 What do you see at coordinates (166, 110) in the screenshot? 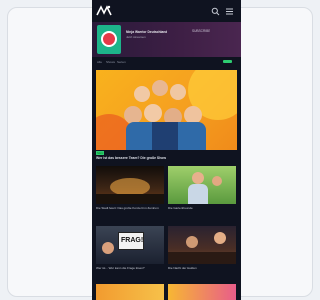
I see `hero-image` at bounding box center [166, 110].